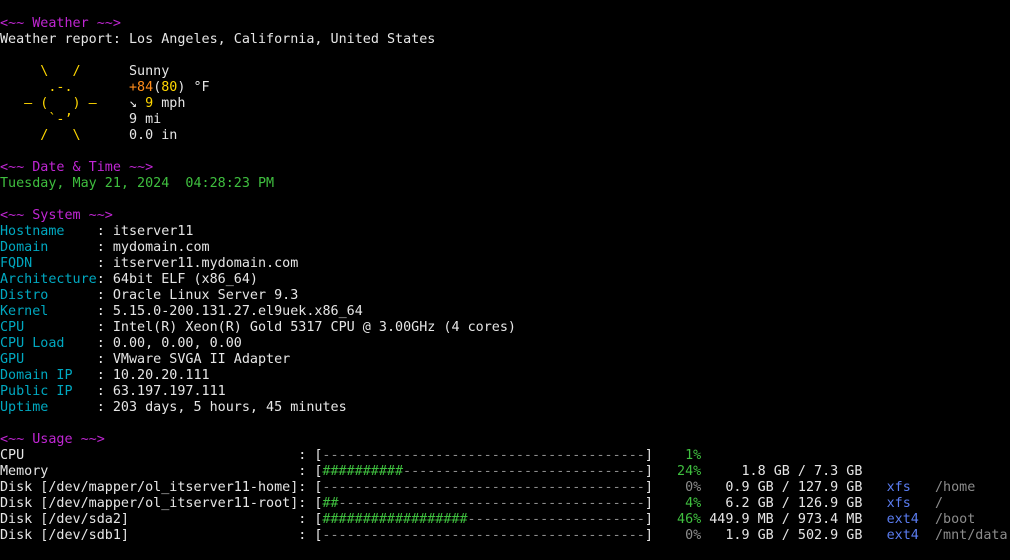  What do you see at coordinates (898, 503) in the screenshot?
I see `usage-filesystem: xfs` at bounding box center [898, 503].